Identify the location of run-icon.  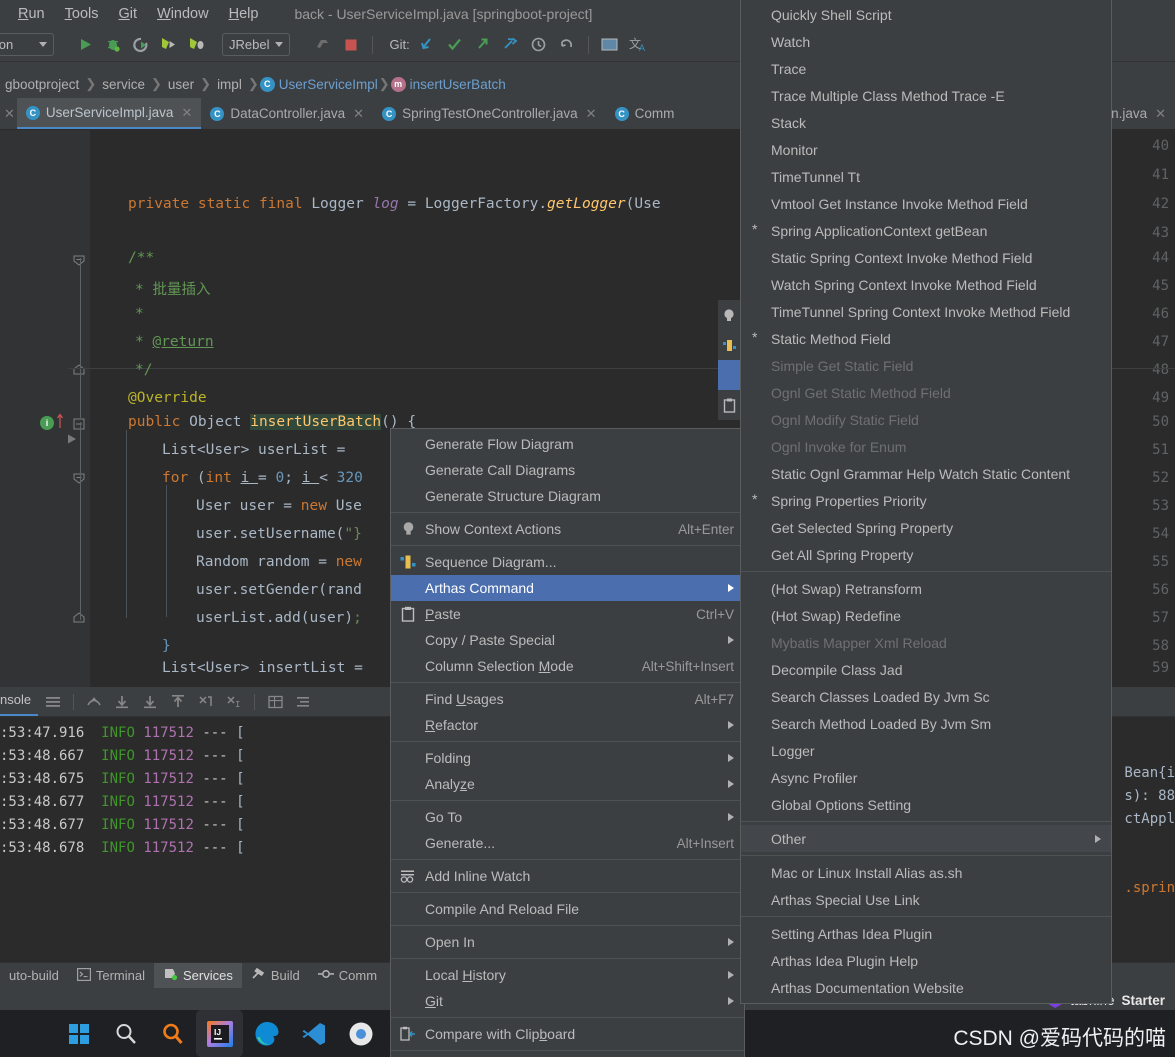
(85, 45).